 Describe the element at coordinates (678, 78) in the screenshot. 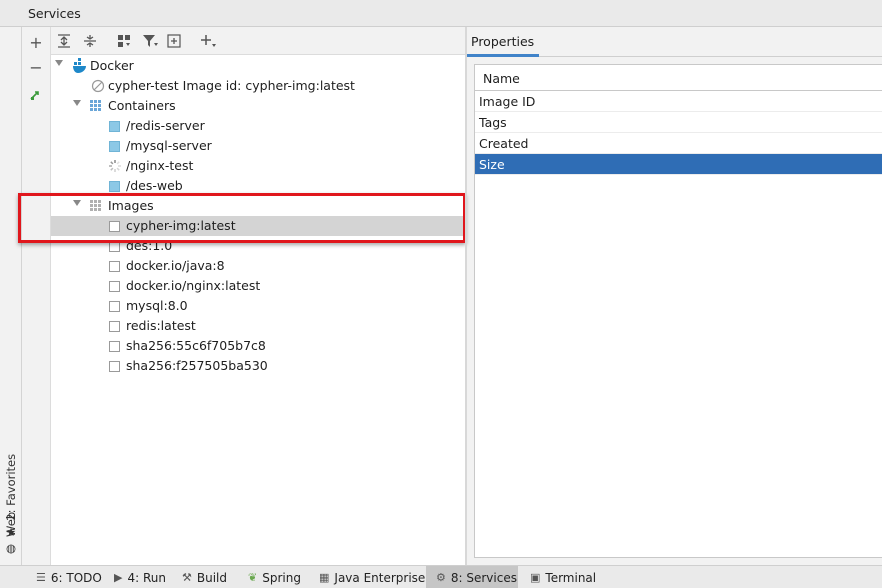

I see `properties-header: Name` at that location.